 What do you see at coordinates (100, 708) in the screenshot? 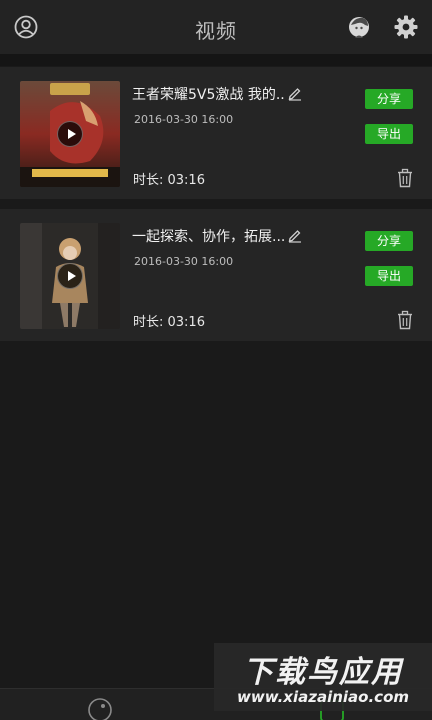
I see `record-icon` at bounding box center [100, 708].